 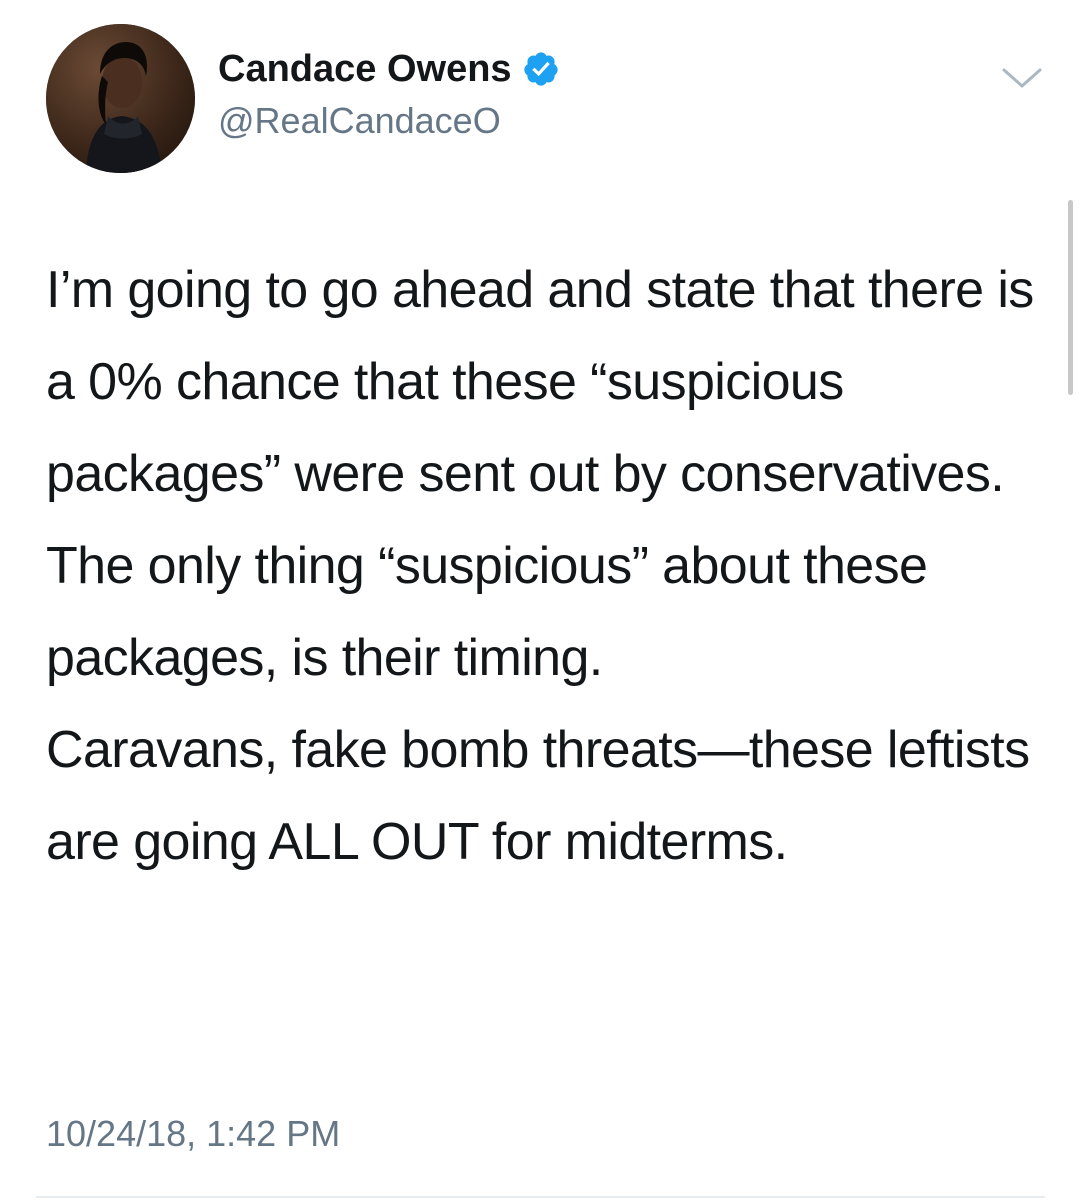 I want to click on avatar, so click(x=120, y=98).